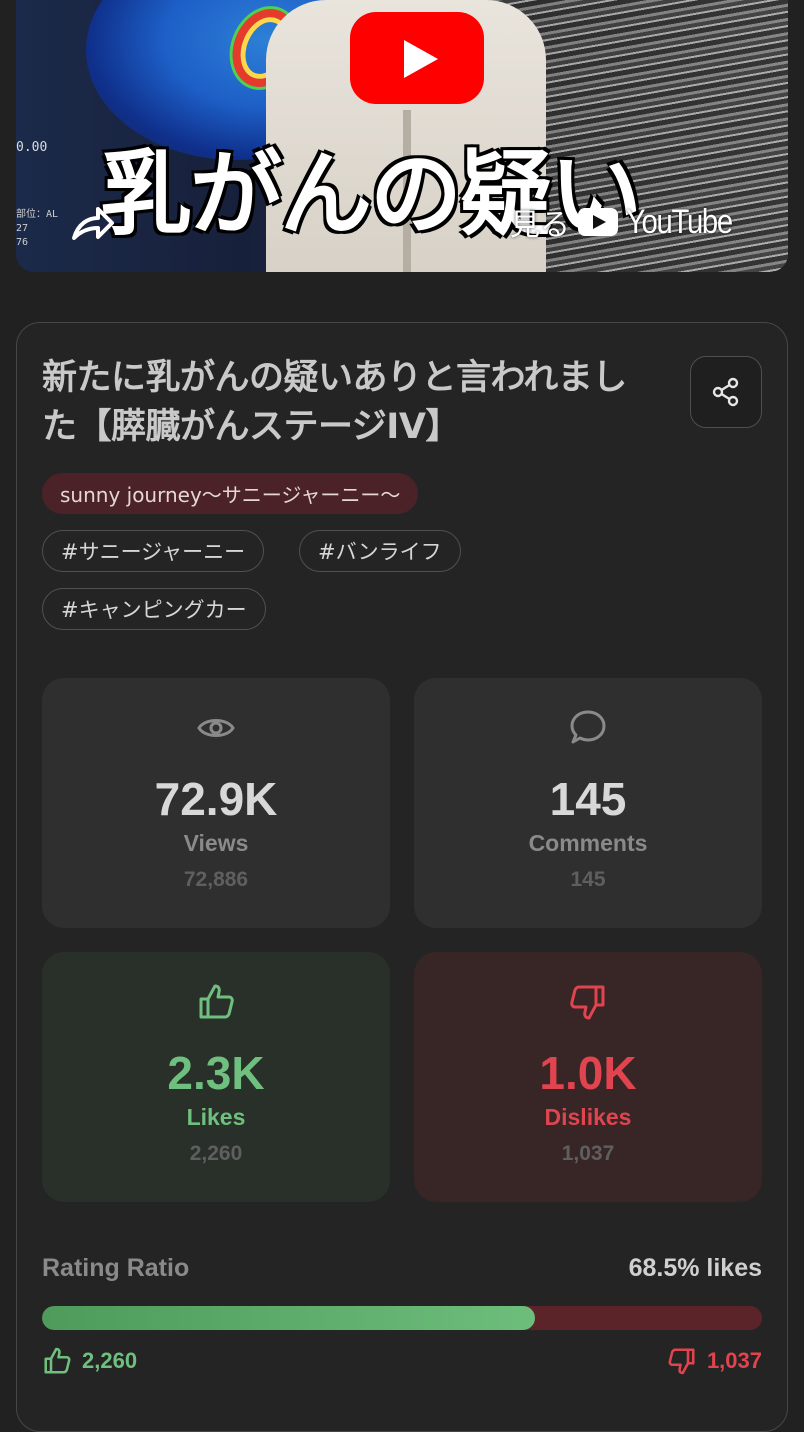  What do you see at coordinates (588, 879) in the screenshot?
I see `comments-exact: 145` at bounding box center [588, 879].